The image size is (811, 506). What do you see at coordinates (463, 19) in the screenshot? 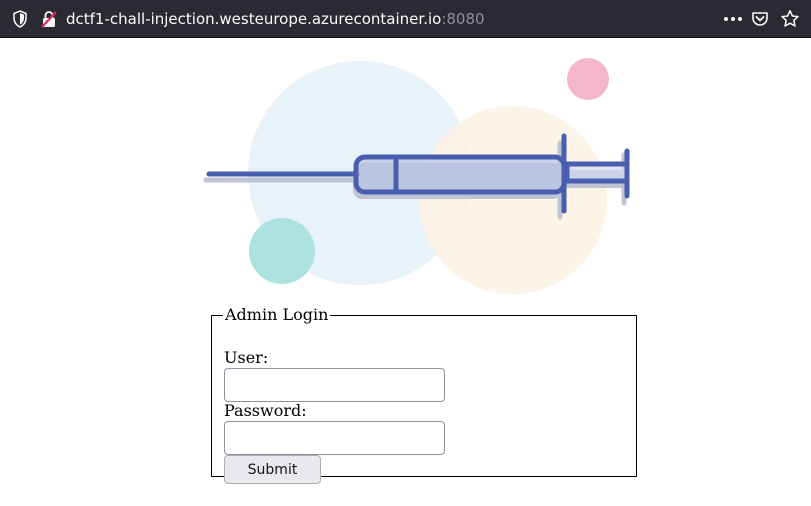
I see `url-port: :8080` at bounding box center [463, 19].